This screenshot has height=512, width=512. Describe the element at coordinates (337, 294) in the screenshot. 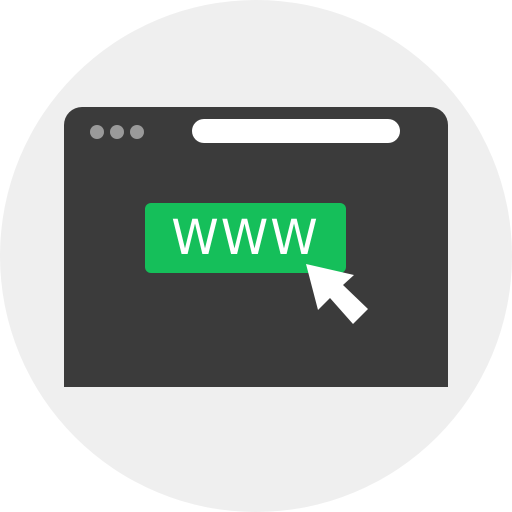

I see `mouse-pointer-icon` at that location.